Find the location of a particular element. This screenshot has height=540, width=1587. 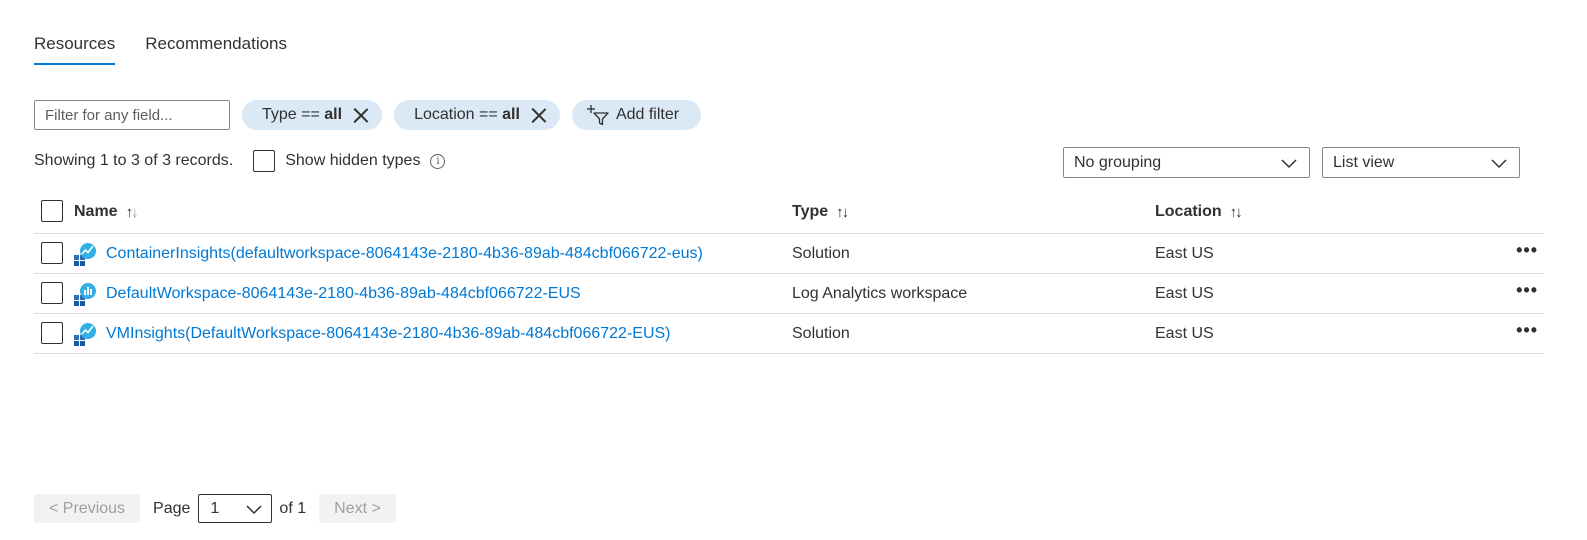

show-hidden-types-label: Show hidden types is located at coordinates (353, 160).